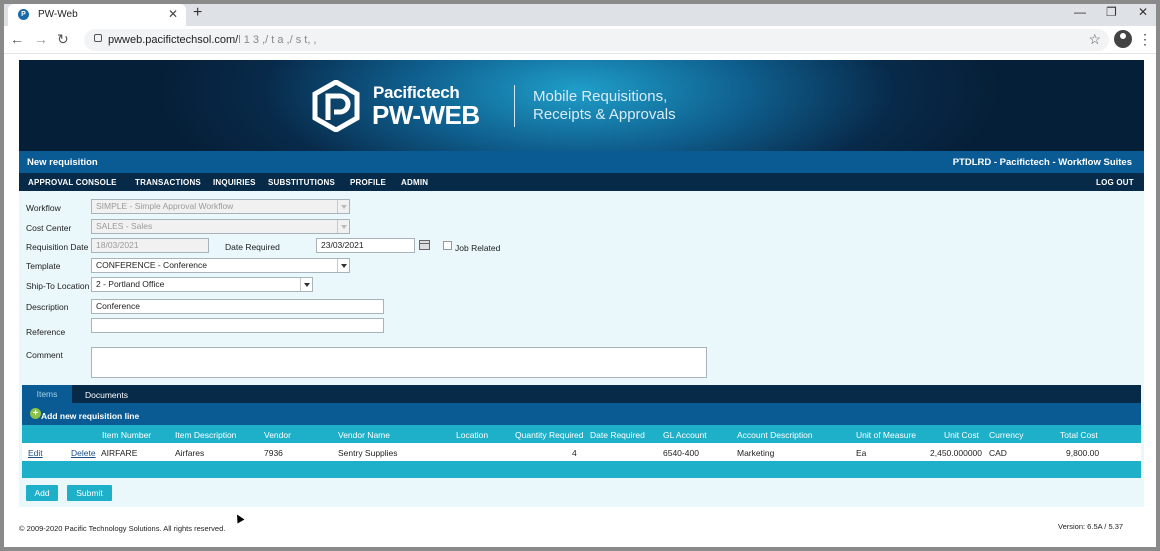  I want to click on edit-link: Edit, so click(35, 453).